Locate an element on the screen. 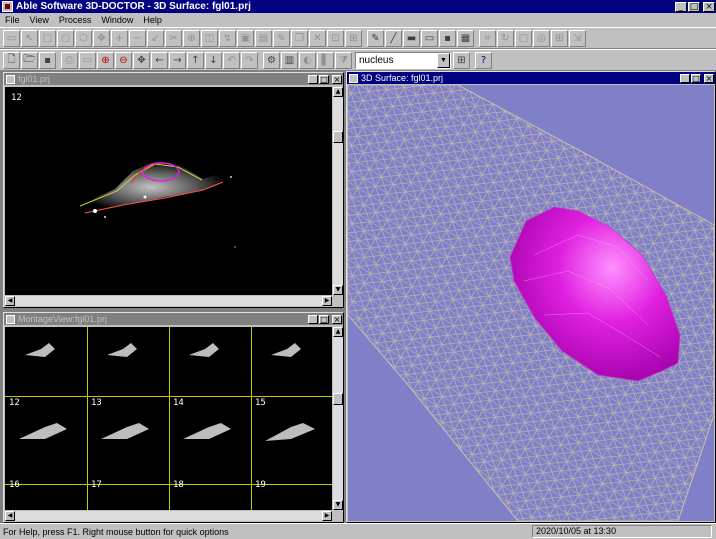 Image resolution: width=716 pixels, height=539 pixels. menu-file: File is located at coordinates (12, 20).